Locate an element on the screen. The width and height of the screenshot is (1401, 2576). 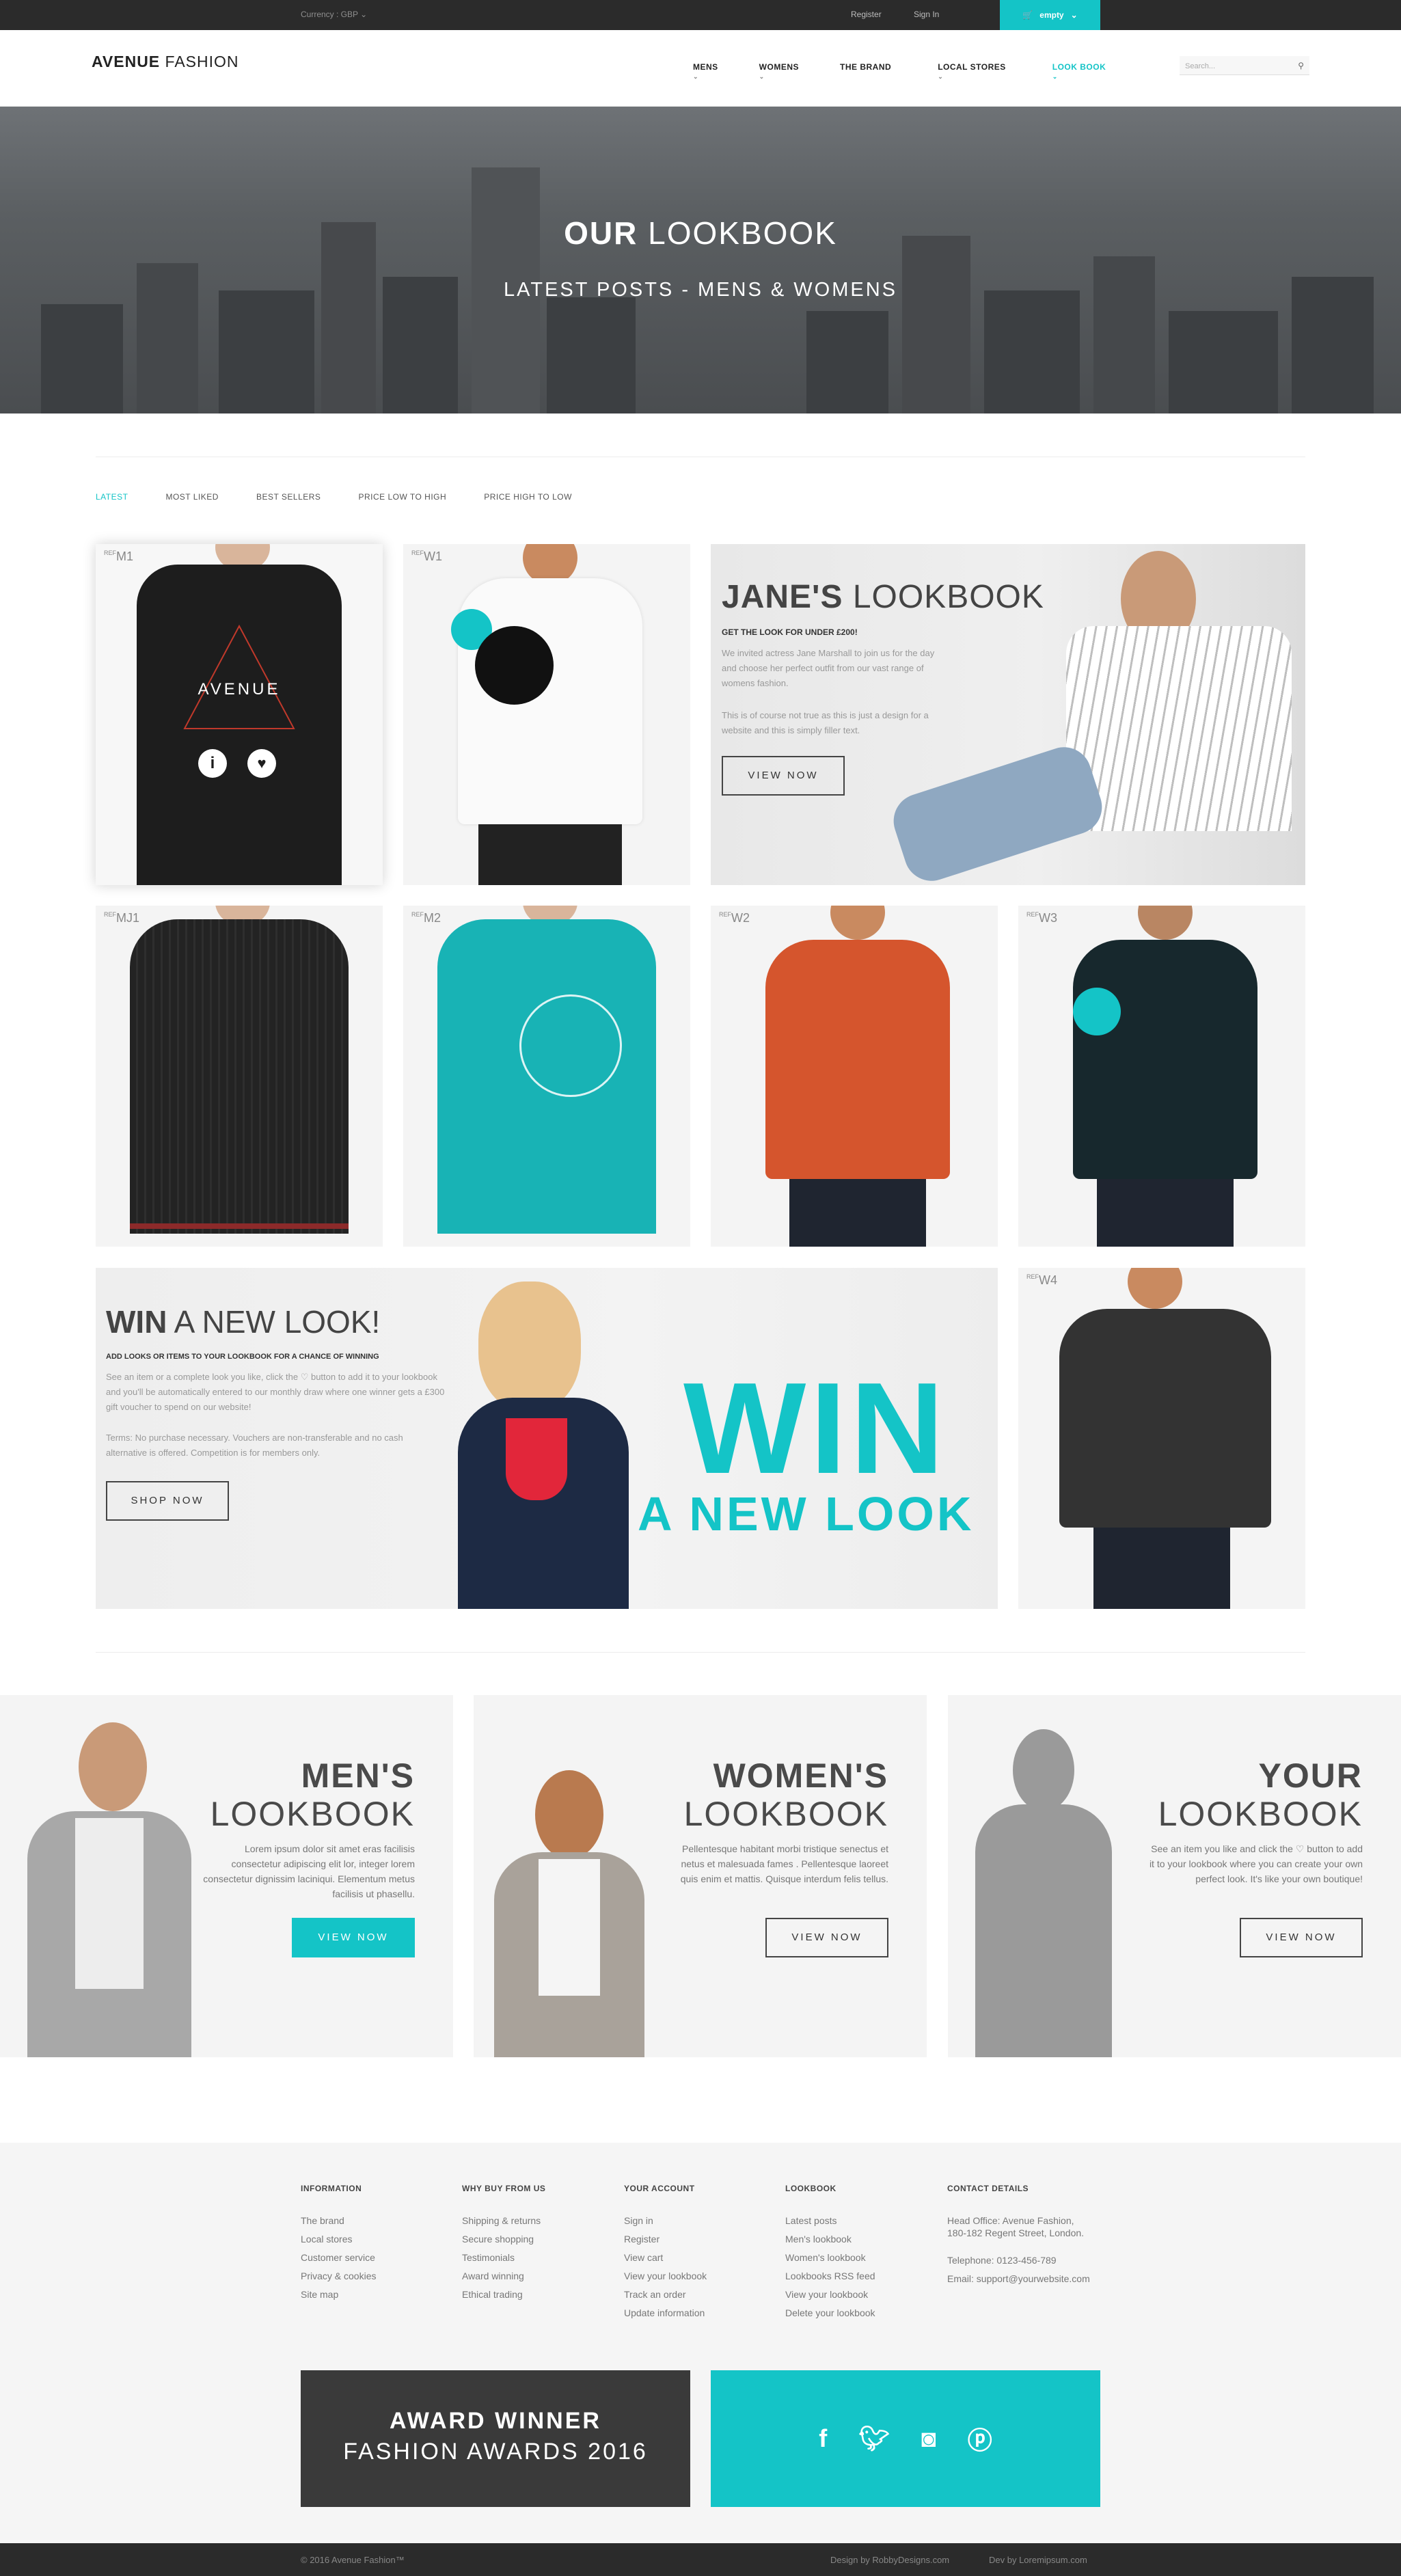
silhouette-body is located at coordinates (1043, 1930).